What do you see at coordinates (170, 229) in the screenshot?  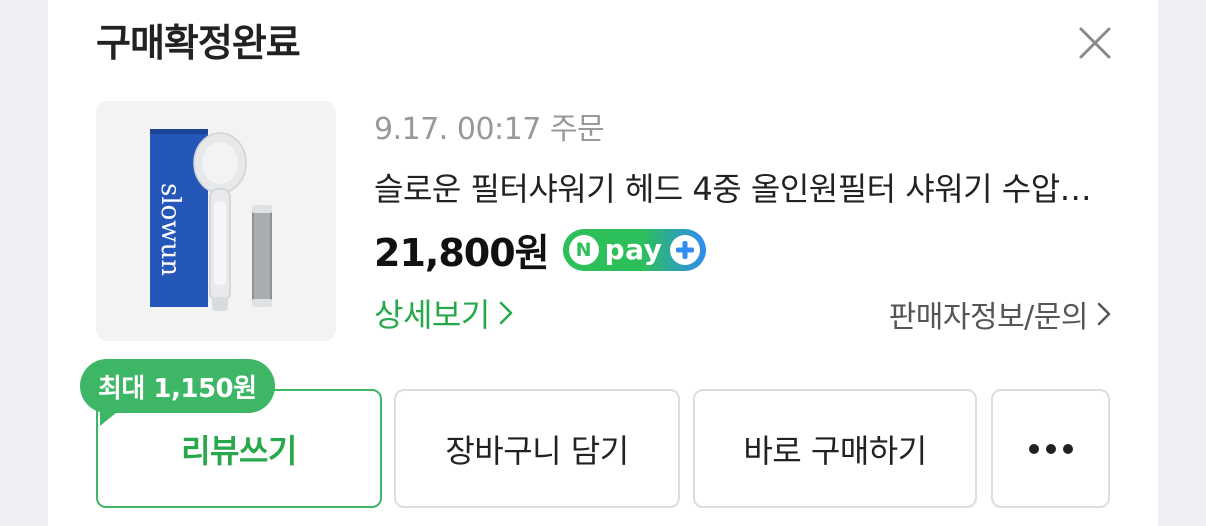 I see `brand-text: slowun` at bounding box center [170, 229].